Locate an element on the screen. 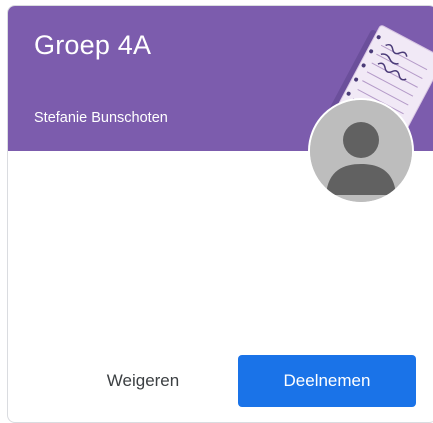 This screenshot has width=433, height=423. teacher-avatar is located at coordinates (361, 151).